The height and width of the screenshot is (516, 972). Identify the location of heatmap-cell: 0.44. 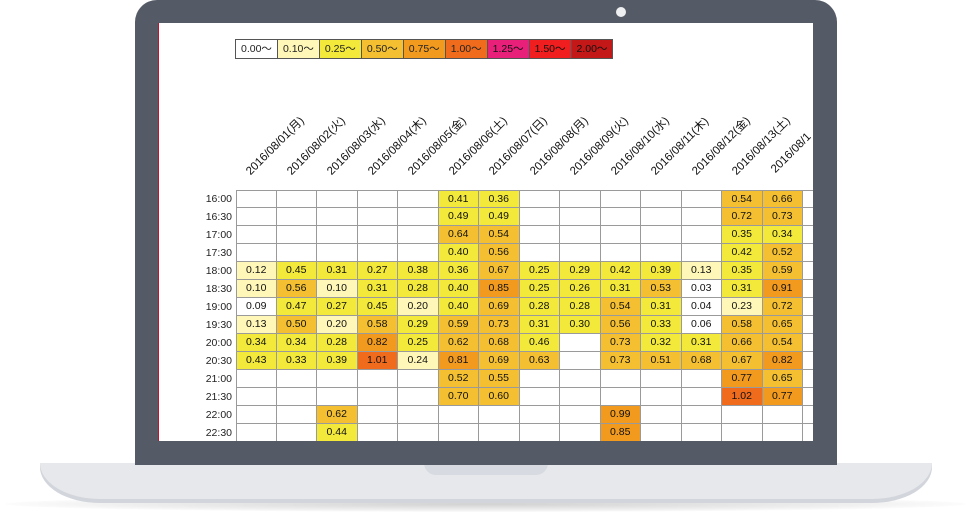
(337, 432).